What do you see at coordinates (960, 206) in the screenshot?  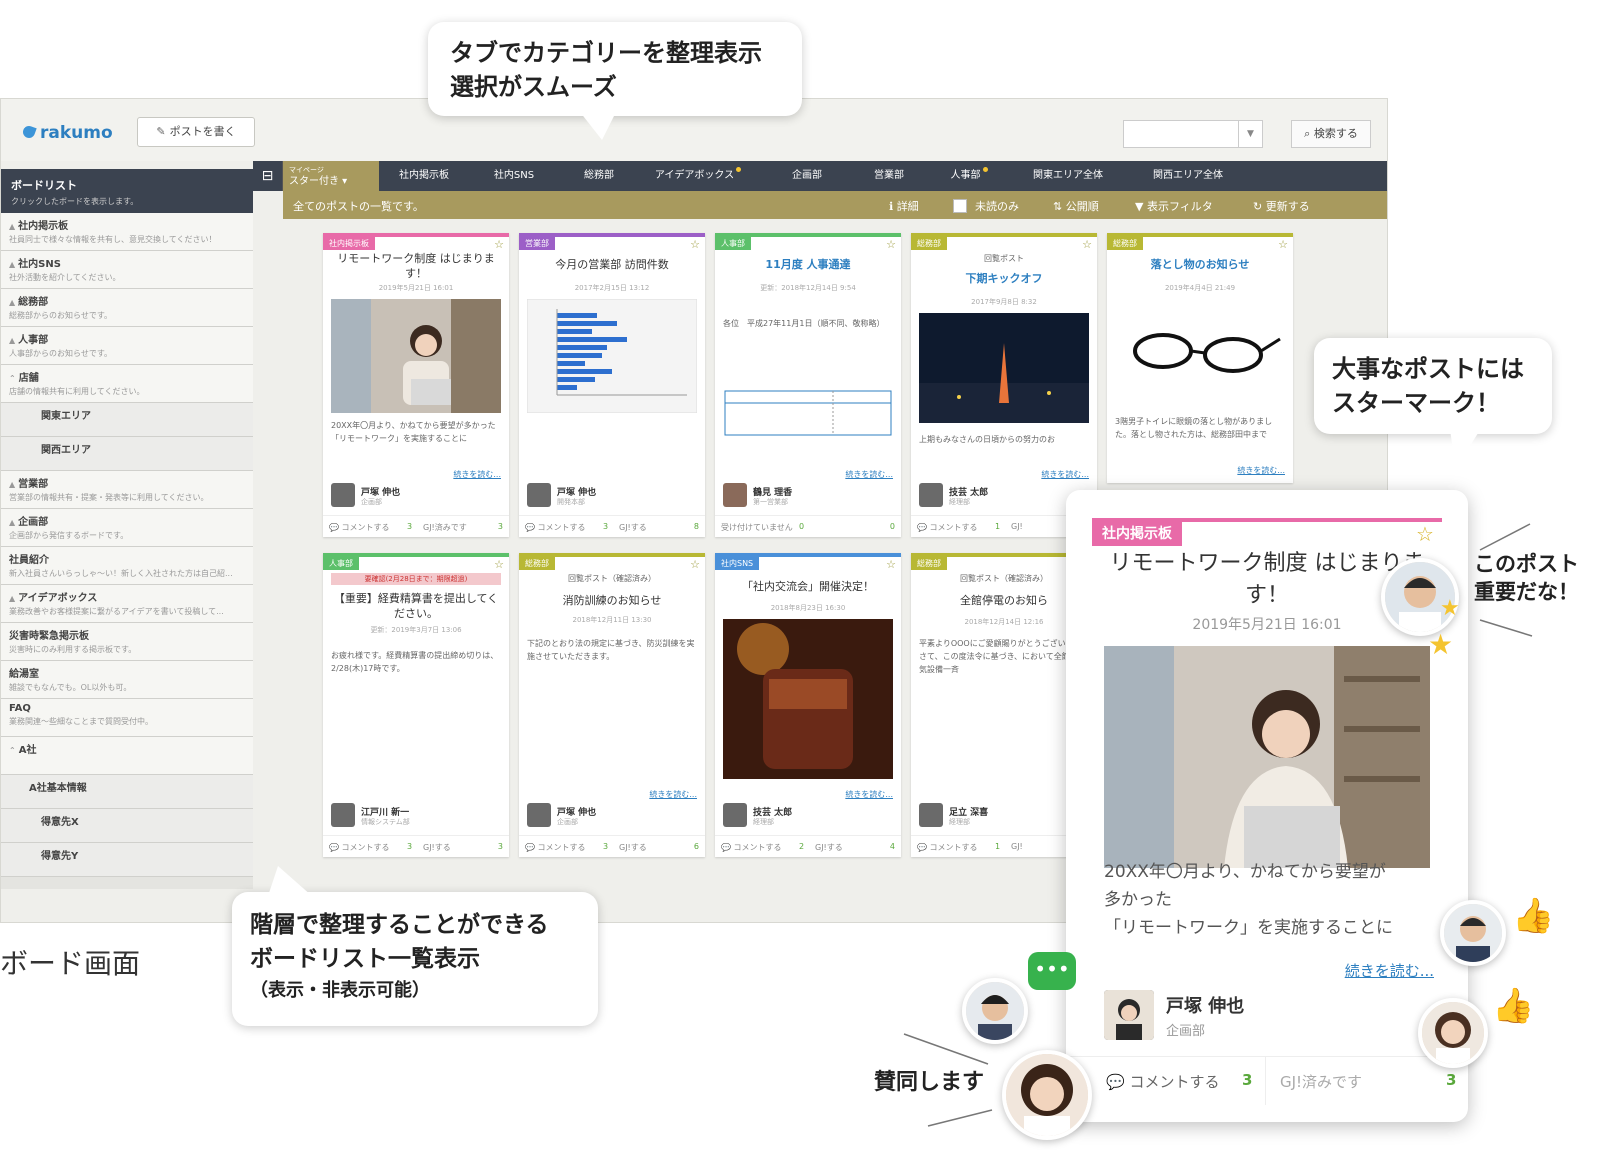 I see `unread-checkbox` at bounding box center [960, 206].